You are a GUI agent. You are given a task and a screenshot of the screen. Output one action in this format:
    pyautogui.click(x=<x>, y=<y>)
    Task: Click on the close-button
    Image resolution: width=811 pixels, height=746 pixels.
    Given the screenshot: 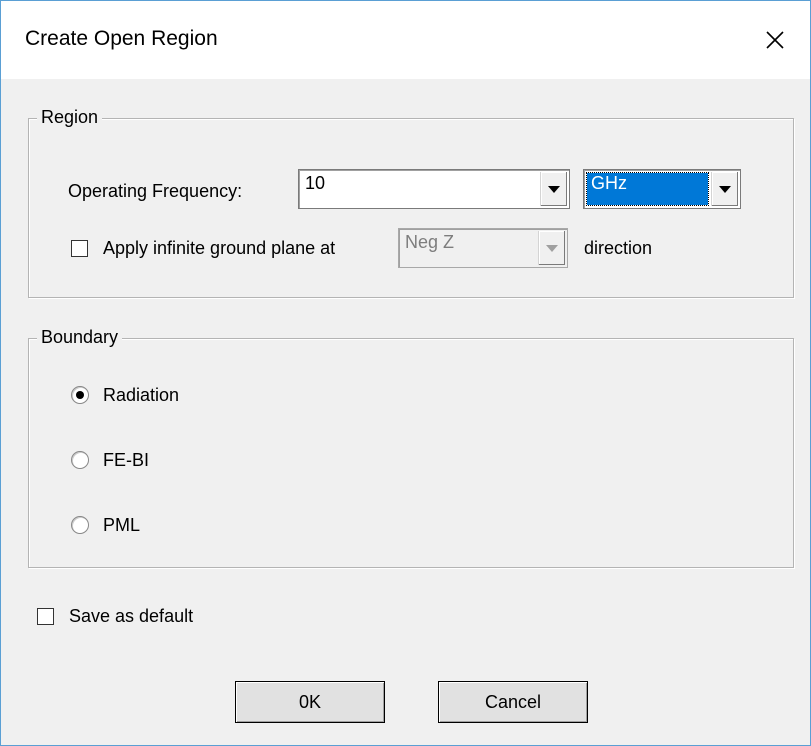 What is the action you would take?
    pyautogui.click(x=775, y=40)
    